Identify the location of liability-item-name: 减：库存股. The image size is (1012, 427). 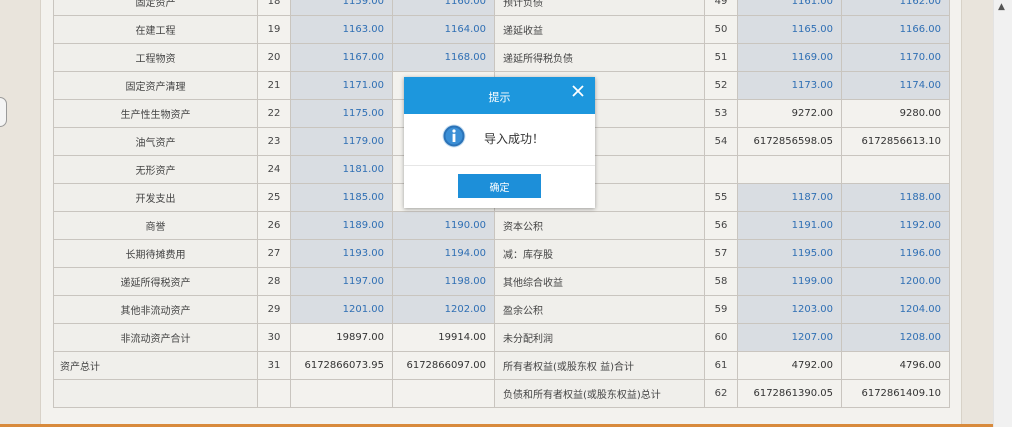
(599, 253).